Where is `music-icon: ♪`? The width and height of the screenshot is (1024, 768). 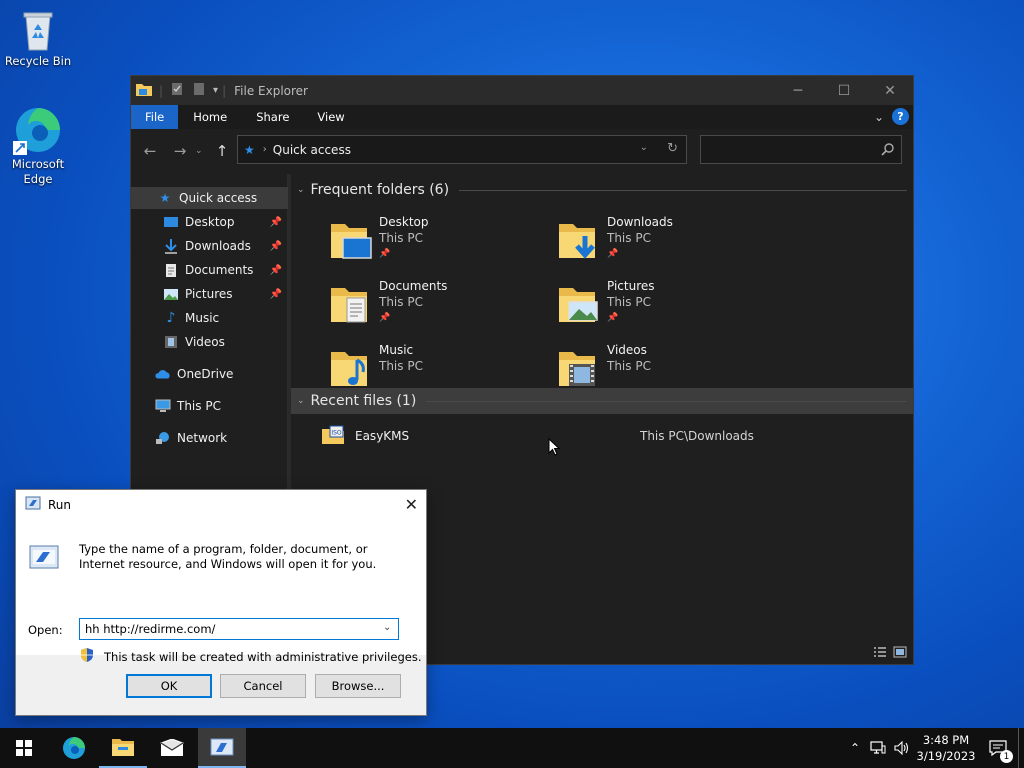 music-icon: ♪ is located at coordinates (171, 318).